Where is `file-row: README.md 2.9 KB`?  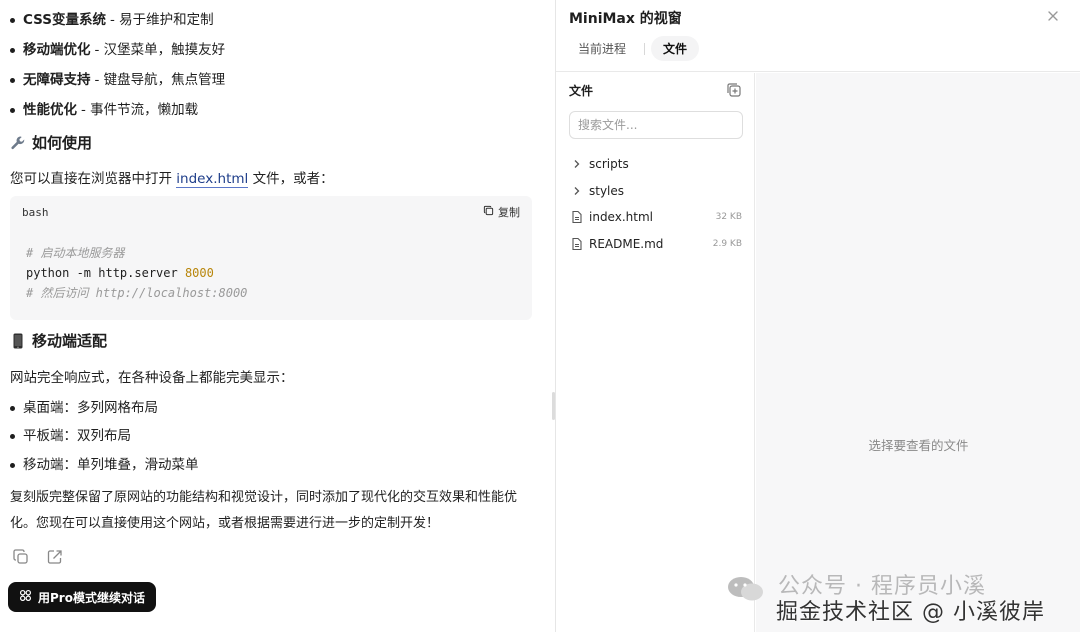
file-row: README.md 2.9 KB is located at coordinates (656, 244).